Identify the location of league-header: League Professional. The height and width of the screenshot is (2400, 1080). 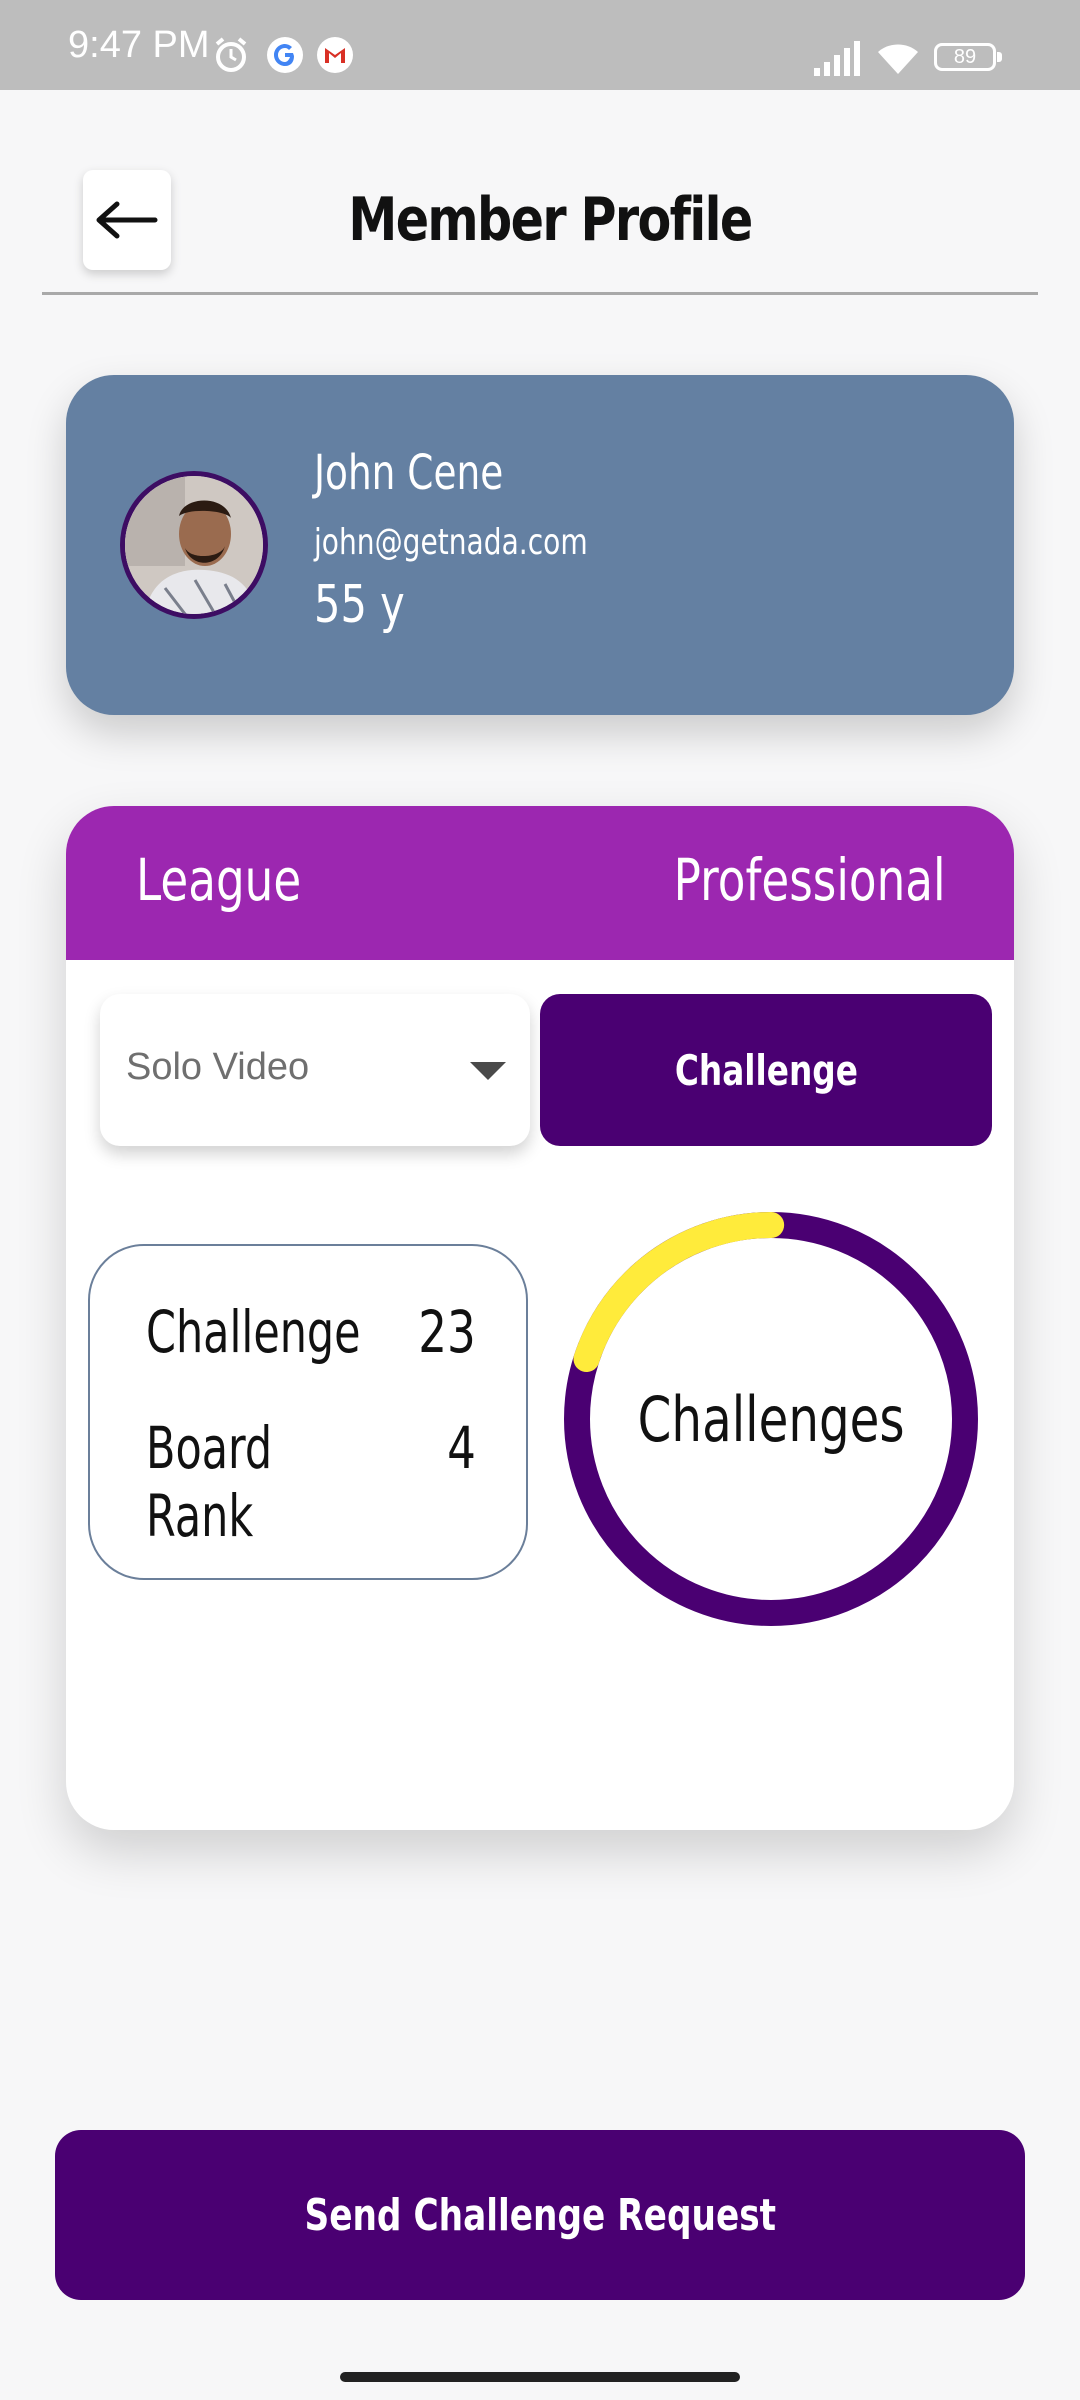
(540, 883).